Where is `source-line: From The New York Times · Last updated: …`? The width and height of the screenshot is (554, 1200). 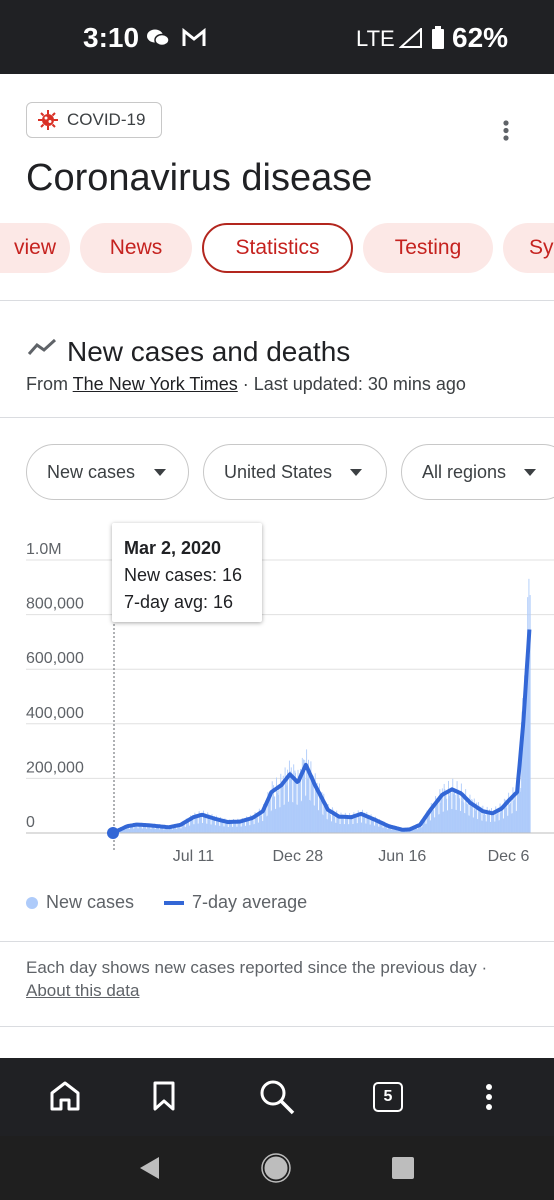 source-line: From The New York Times · Last updated: … is located at coordinates (246, 384).